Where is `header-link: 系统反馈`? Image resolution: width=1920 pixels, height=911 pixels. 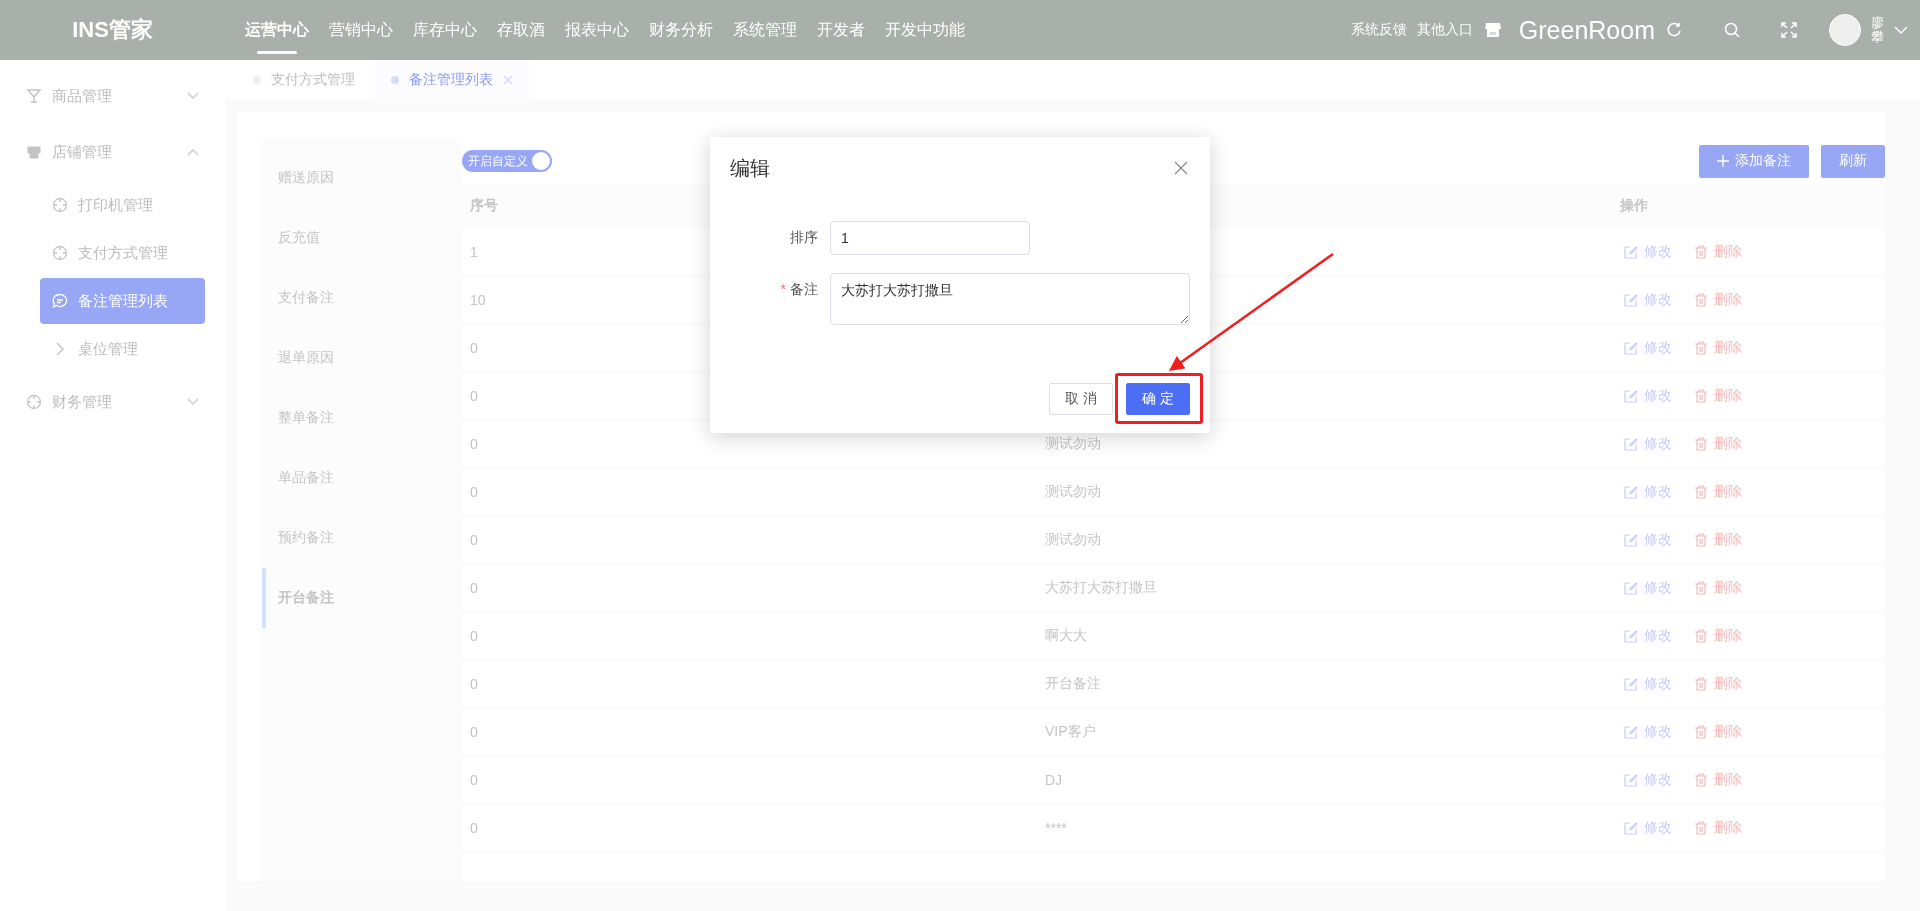 header-link: 系统反馈 is located at coordinates (1378, 30).